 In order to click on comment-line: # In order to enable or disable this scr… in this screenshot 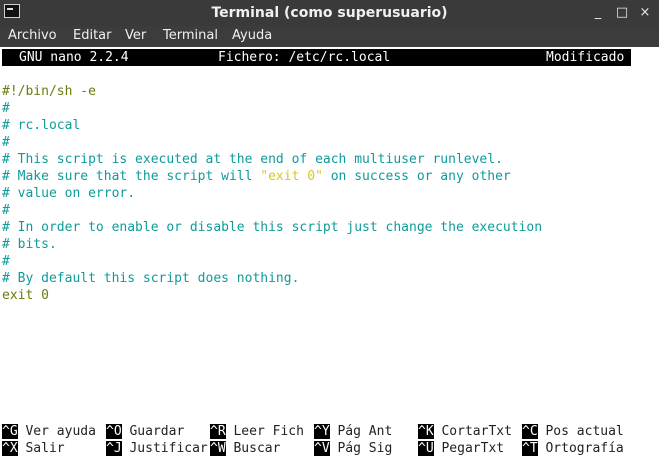, I will do `click(272, 227)`.